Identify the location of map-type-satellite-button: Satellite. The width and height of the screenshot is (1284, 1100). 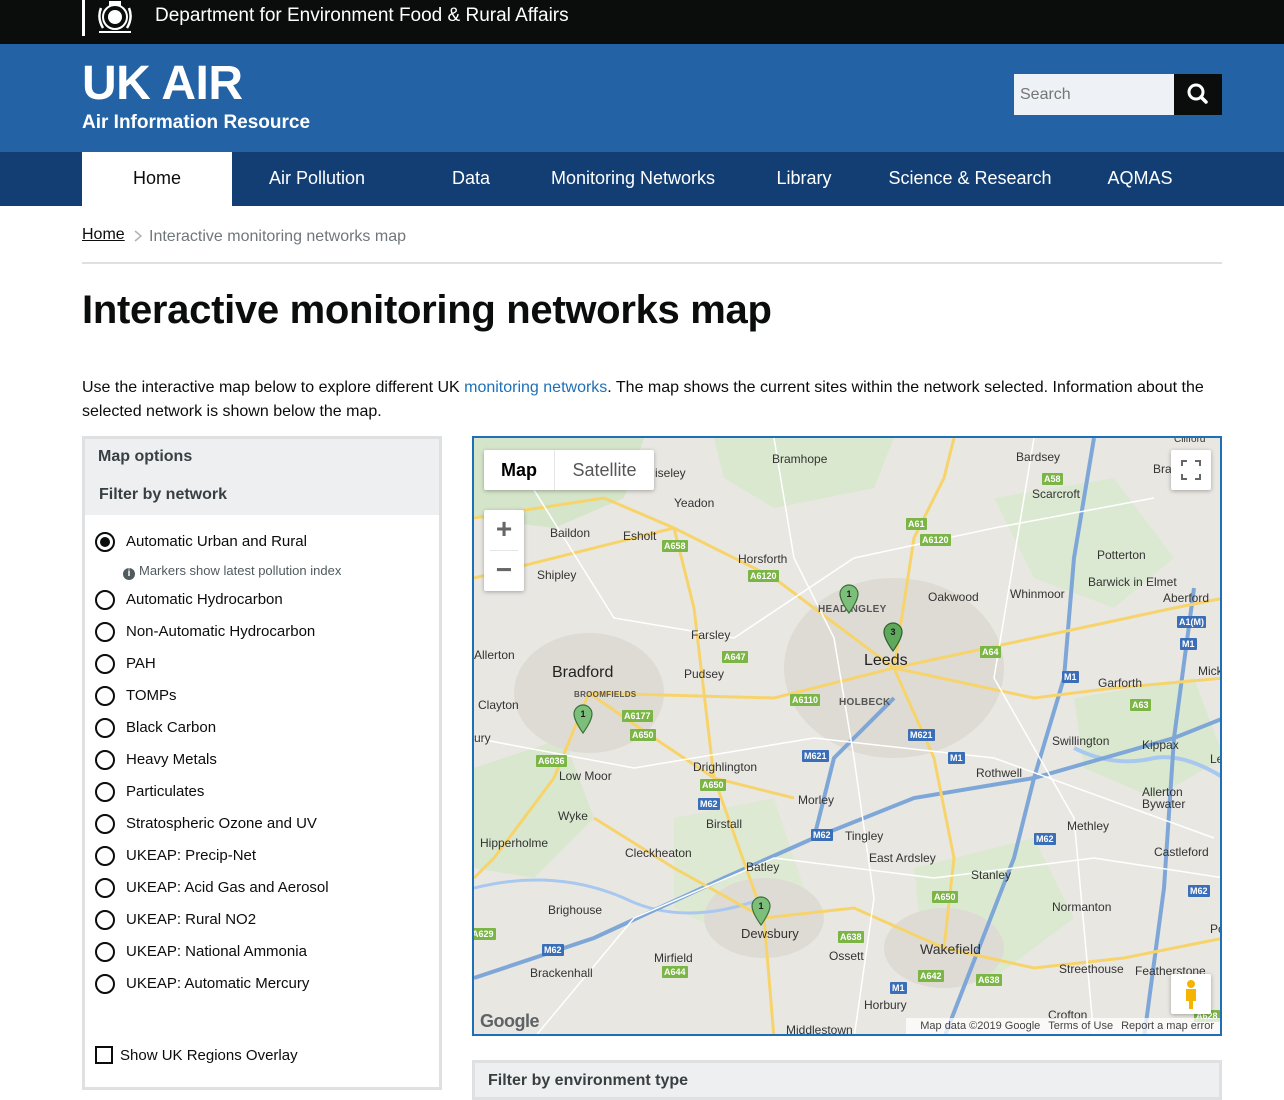
(604, 470).